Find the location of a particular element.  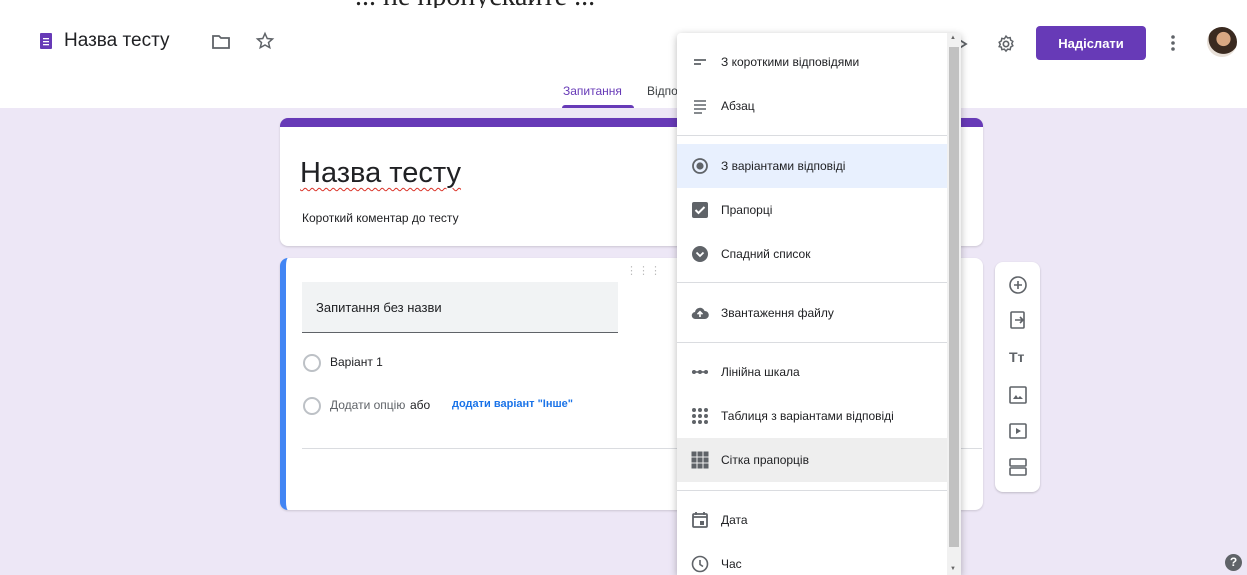

drag-handle-icon: ⋮⋮⋮ is located at coordinates (644, 270).